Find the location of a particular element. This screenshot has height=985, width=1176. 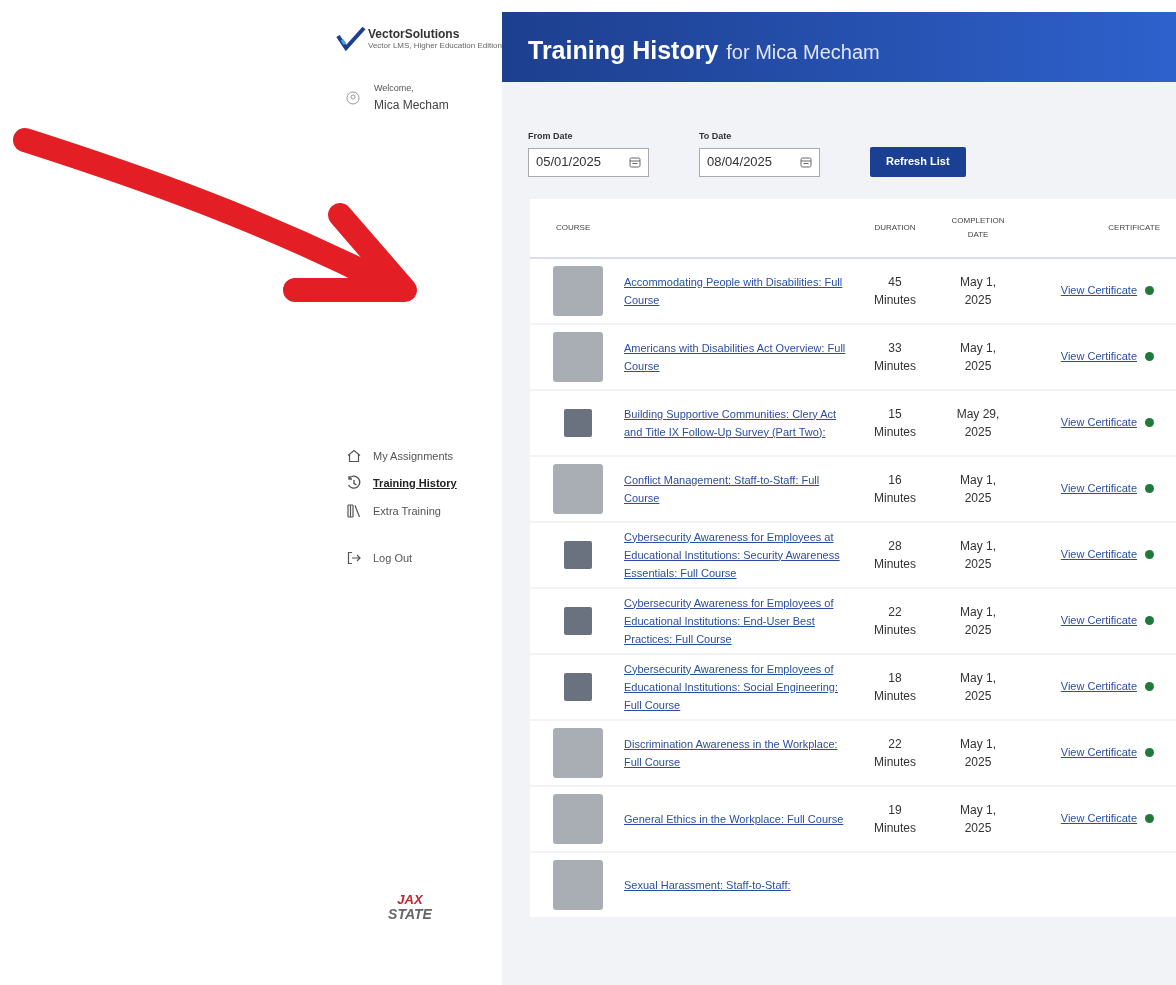

logout-icon is located at coordinates (354, 558).